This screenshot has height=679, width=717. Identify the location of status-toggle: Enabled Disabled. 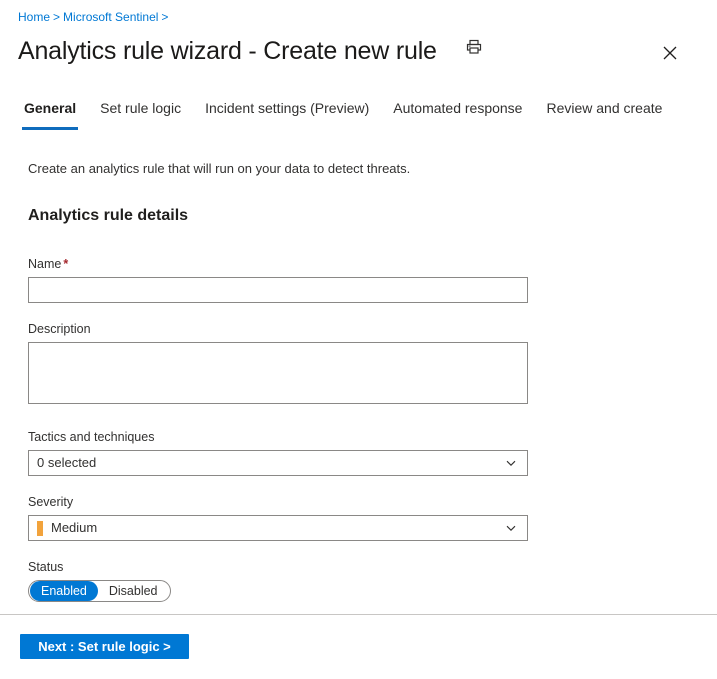
(99, 591).